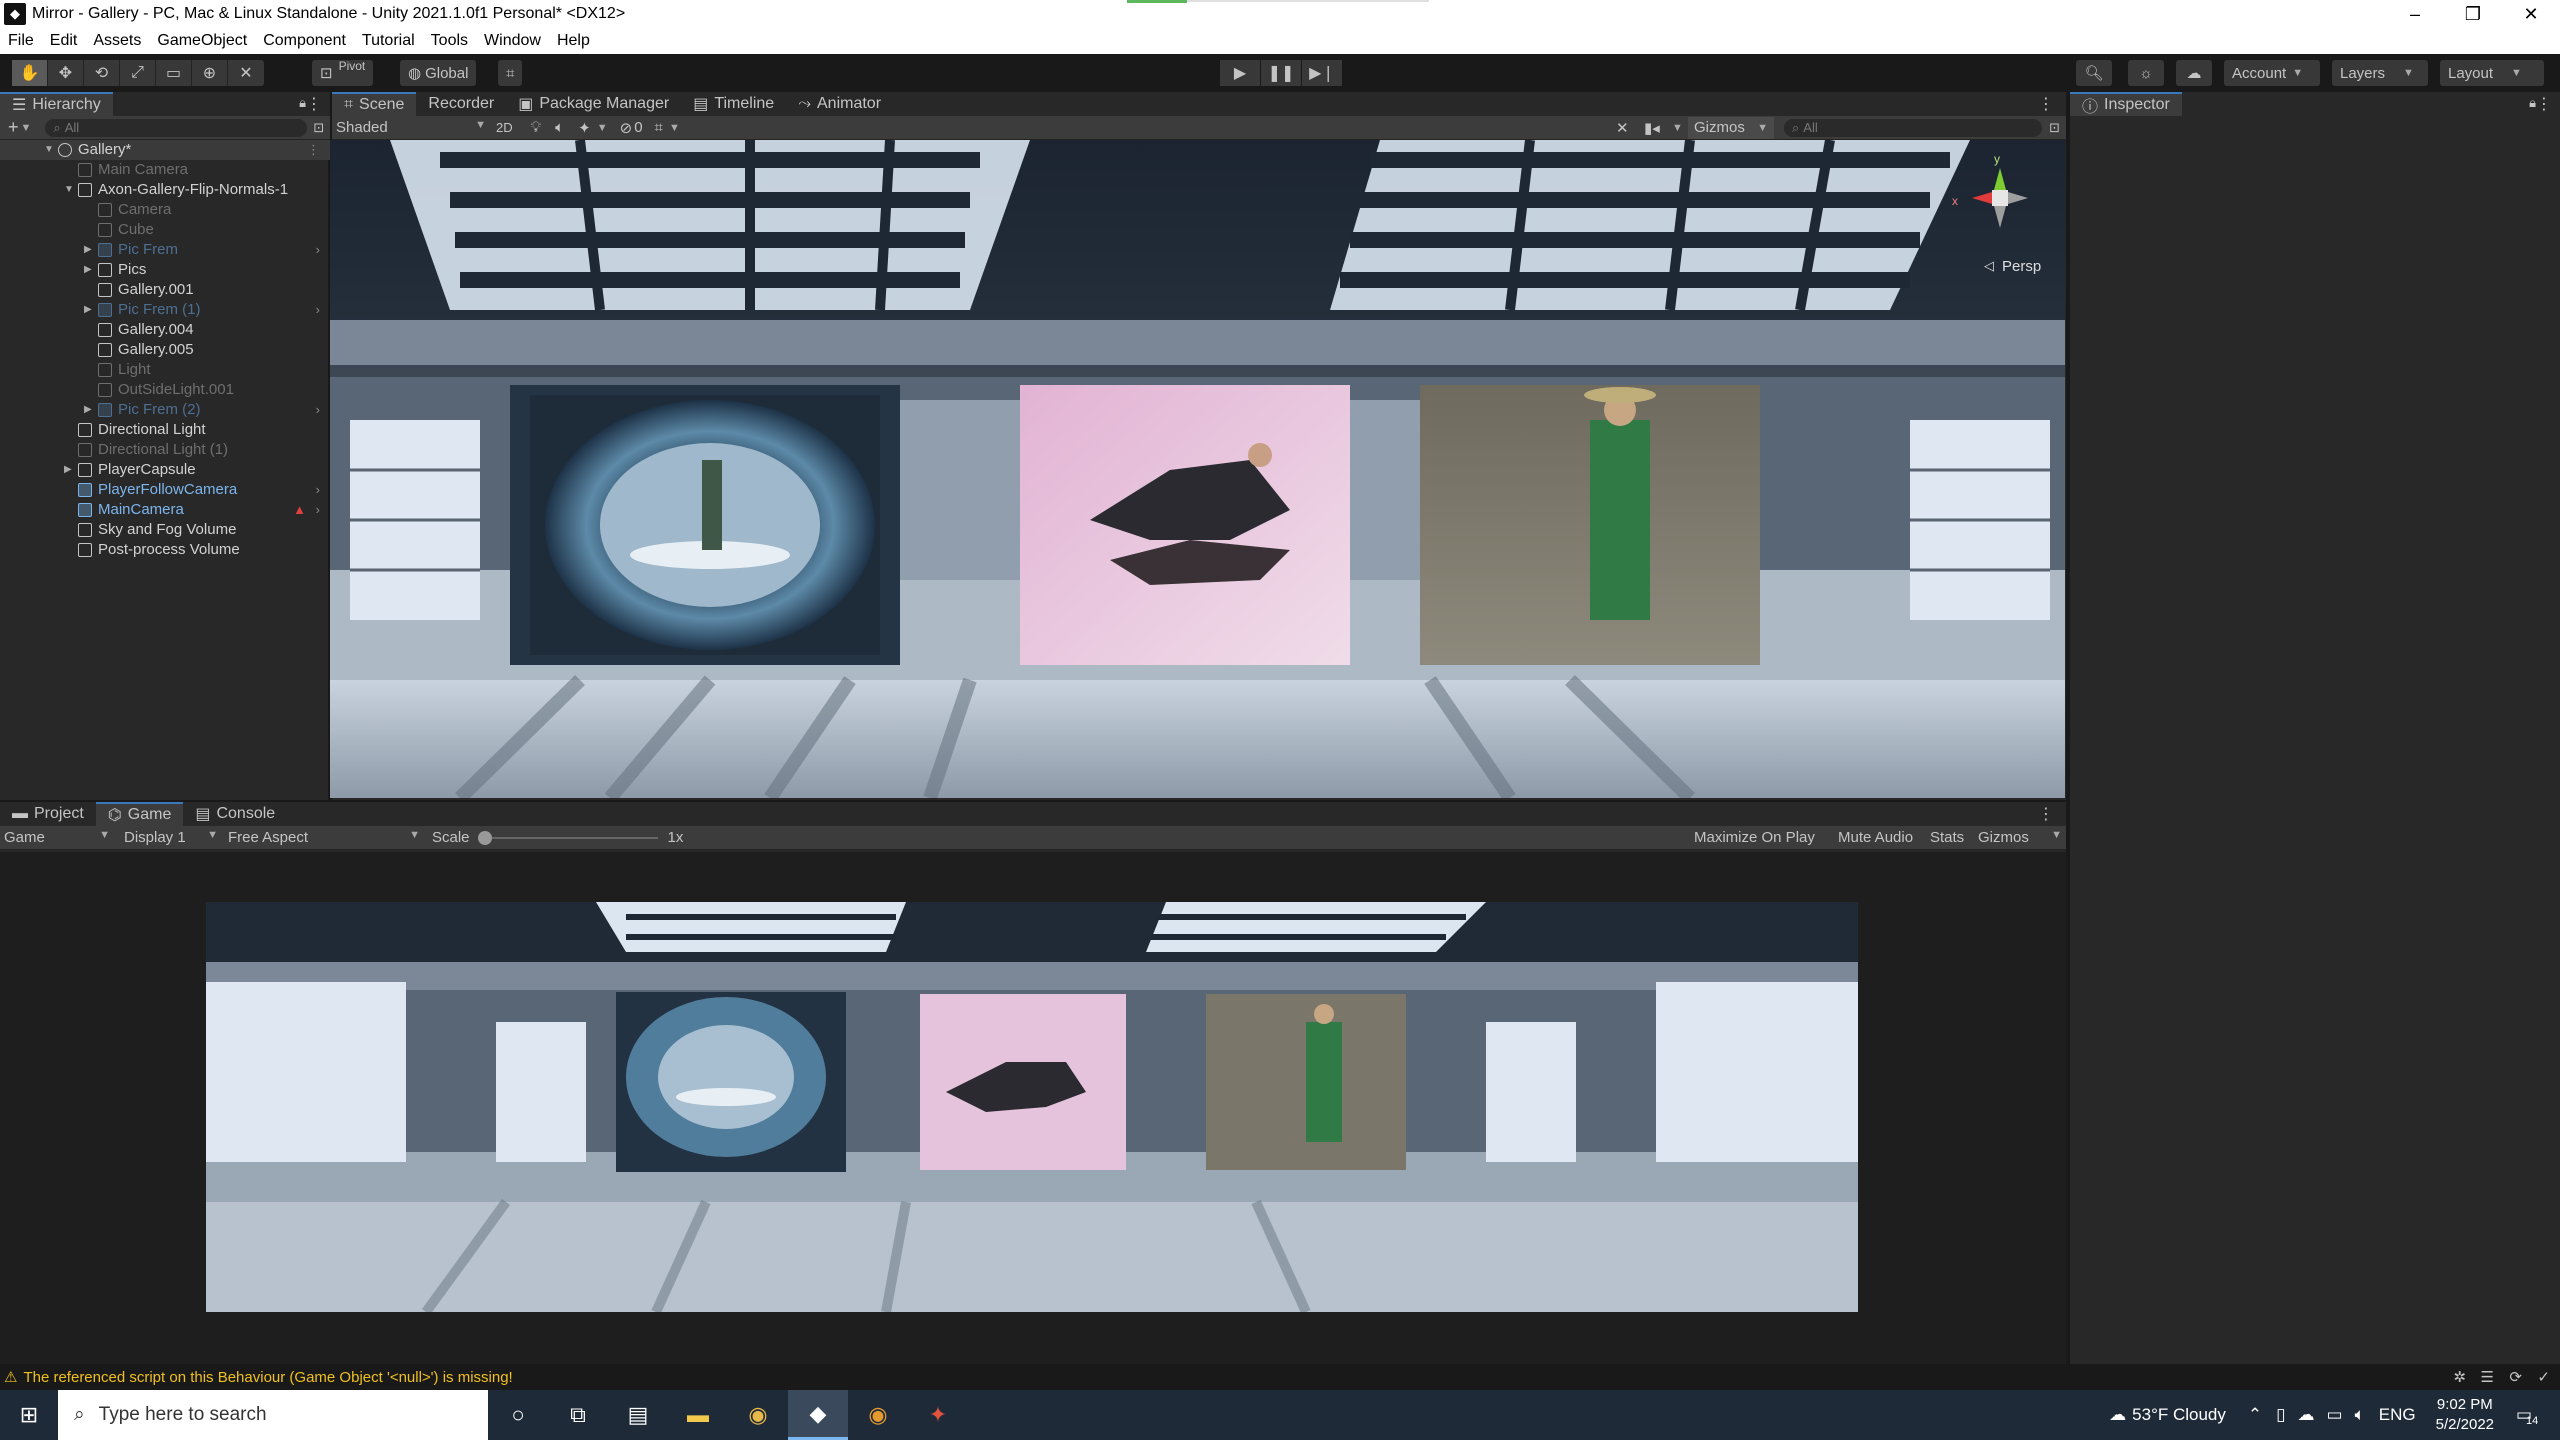  What do you see at coordinates (578, 1415) in the screenshot?
I see `task-view-icon: ⧉` at bounding box center [578, 1415].